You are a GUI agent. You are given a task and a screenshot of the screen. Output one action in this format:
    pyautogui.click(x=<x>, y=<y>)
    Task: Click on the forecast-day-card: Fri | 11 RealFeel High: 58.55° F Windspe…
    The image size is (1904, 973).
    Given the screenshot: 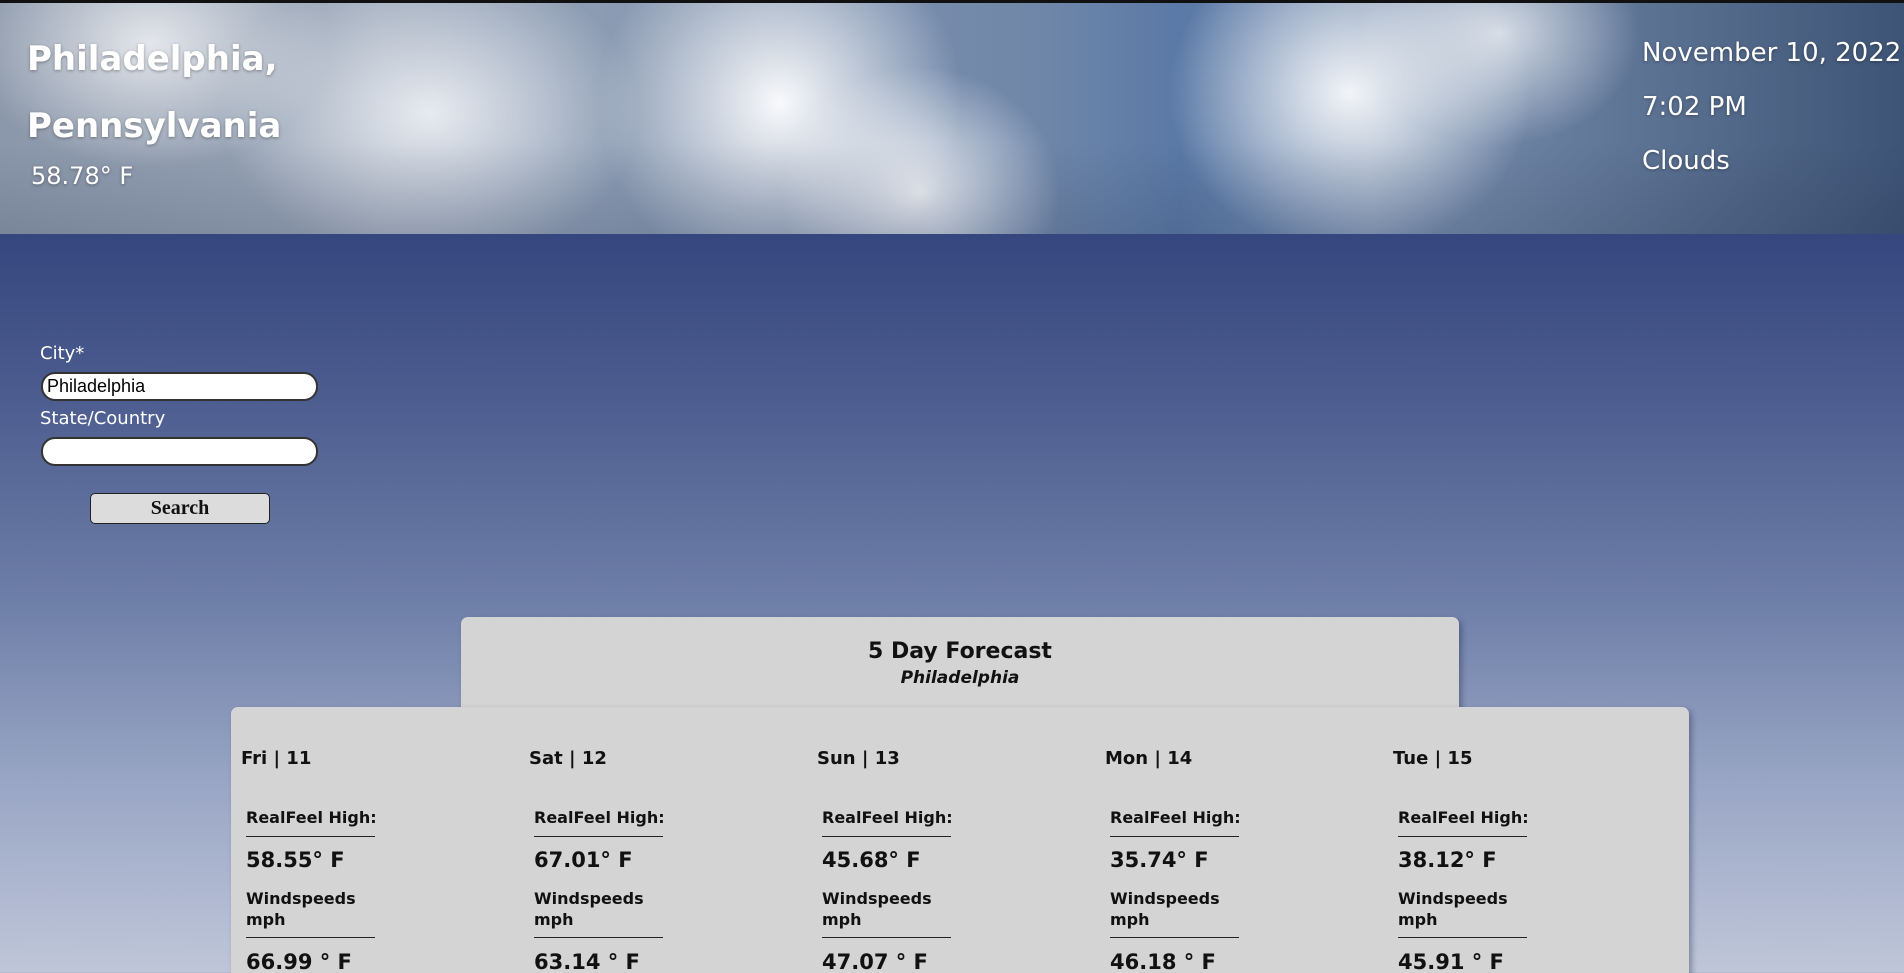 What is the action you would take?
    pyautogui.click(x=331, y=840)
    